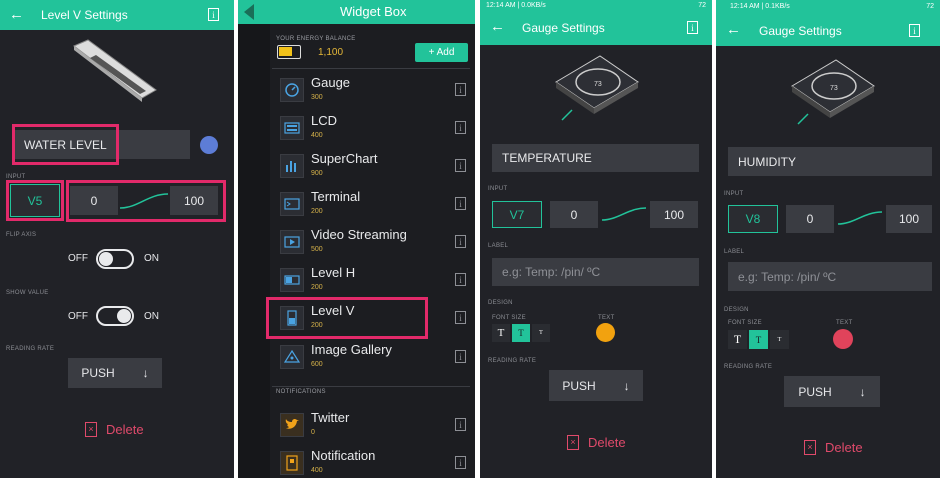 This screenshot has height=478, width=940. Describe the element at coordinates (292, 128) in the screenshot. I see `lcd-icon` at that location.